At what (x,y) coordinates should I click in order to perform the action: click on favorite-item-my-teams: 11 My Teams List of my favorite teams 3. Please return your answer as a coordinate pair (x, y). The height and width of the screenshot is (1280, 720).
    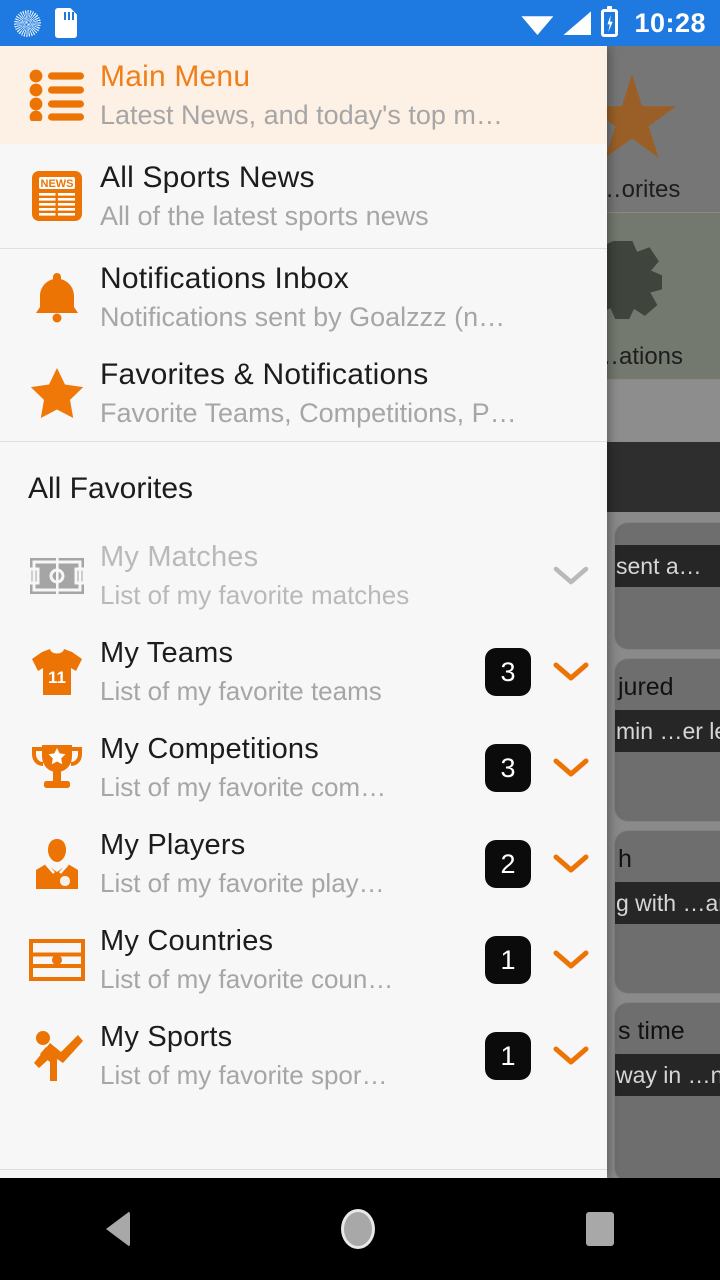
    Looking at the image, I should click on (303, 672).